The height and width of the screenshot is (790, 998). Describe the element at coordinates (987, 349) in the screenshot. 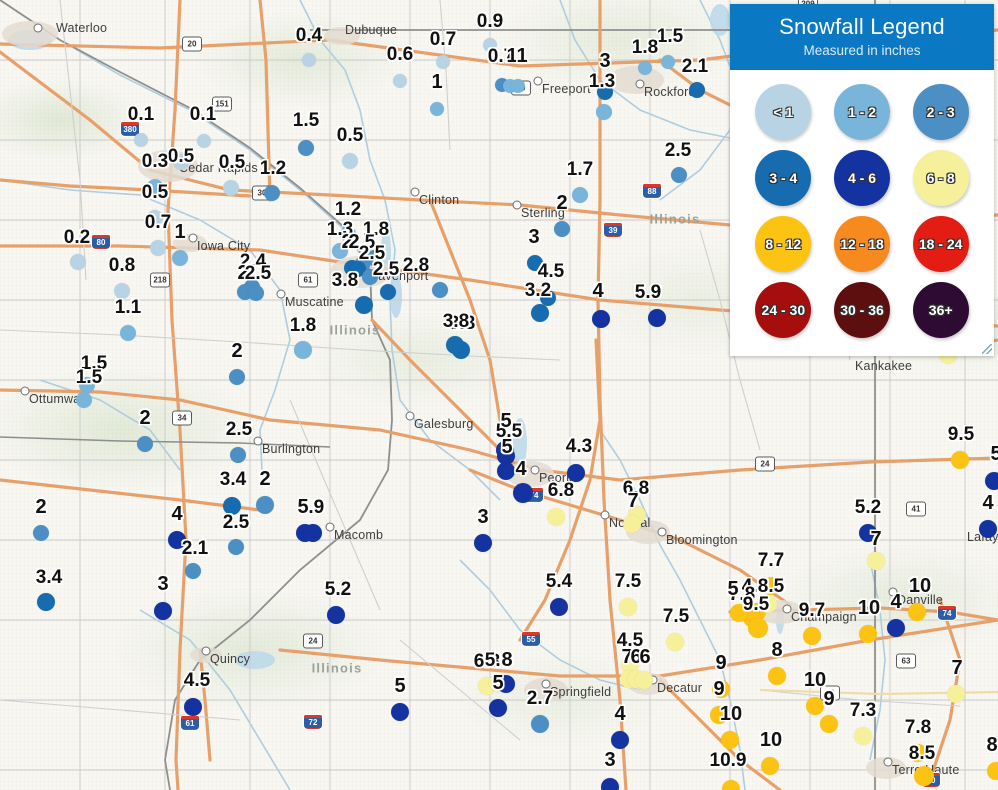

I see `legend-resize-handle` at that location.